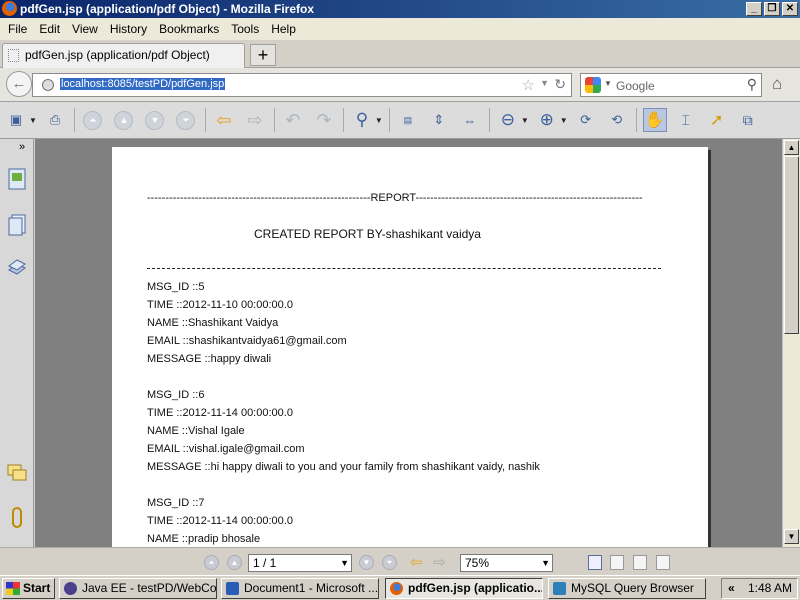  What do you see at coordinates (791, 147) in the screenshot?
I see `scroll-up-arrow: ▲` at bounding box center [791, 147].